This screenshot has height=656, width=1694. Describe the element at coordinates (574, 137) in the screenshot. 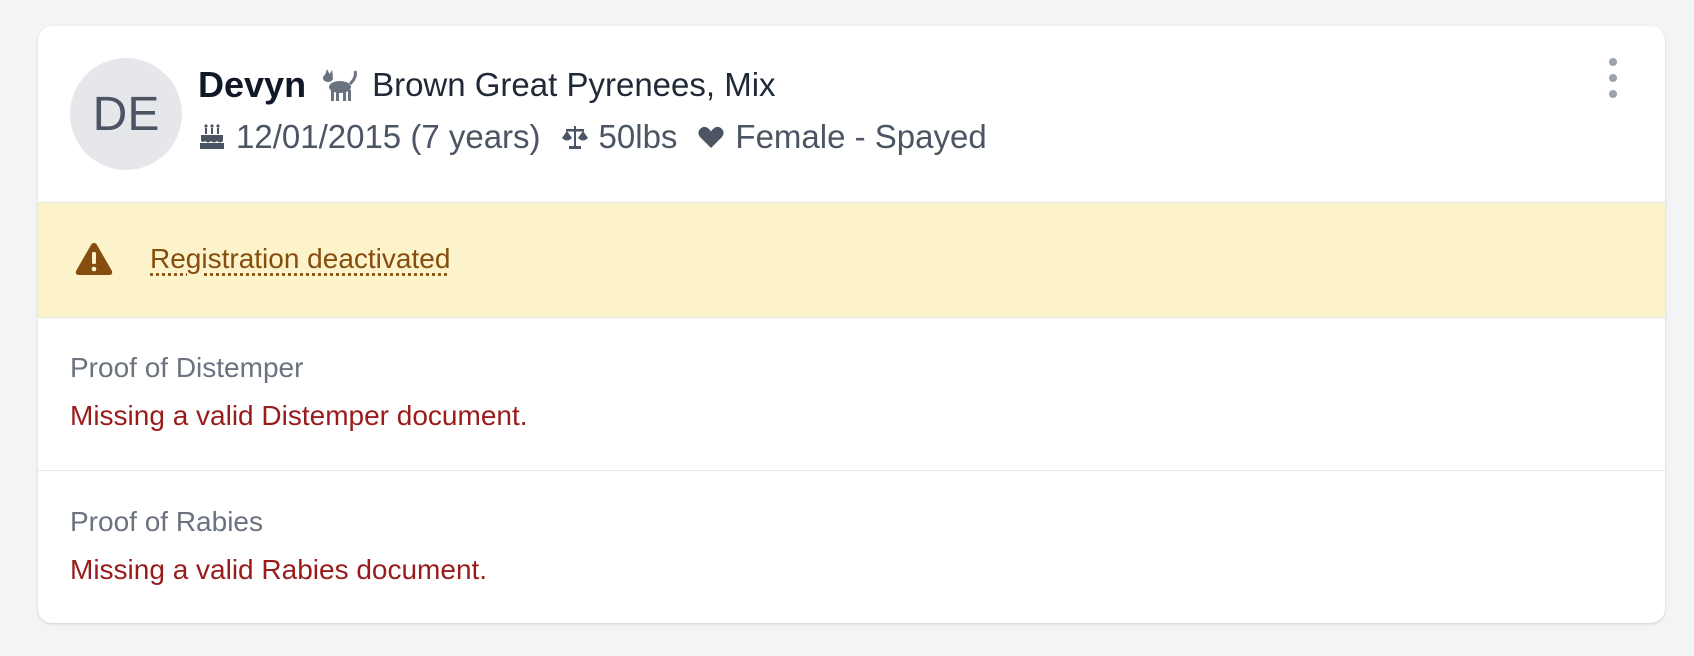

I see `scale-icon` at that location.